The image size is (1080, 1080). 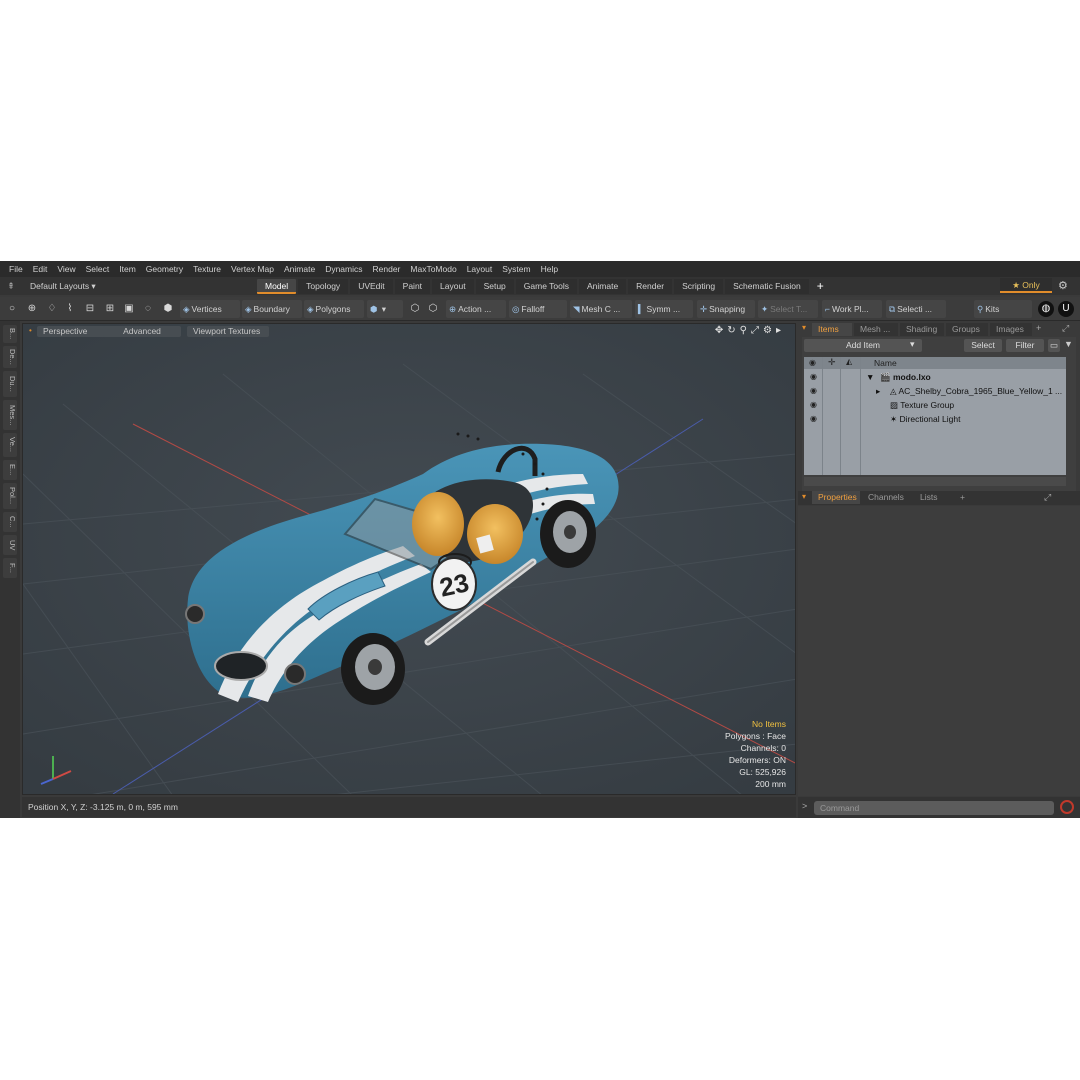 I want to click on scale-icon: ▣, so click(x=129, y=309).